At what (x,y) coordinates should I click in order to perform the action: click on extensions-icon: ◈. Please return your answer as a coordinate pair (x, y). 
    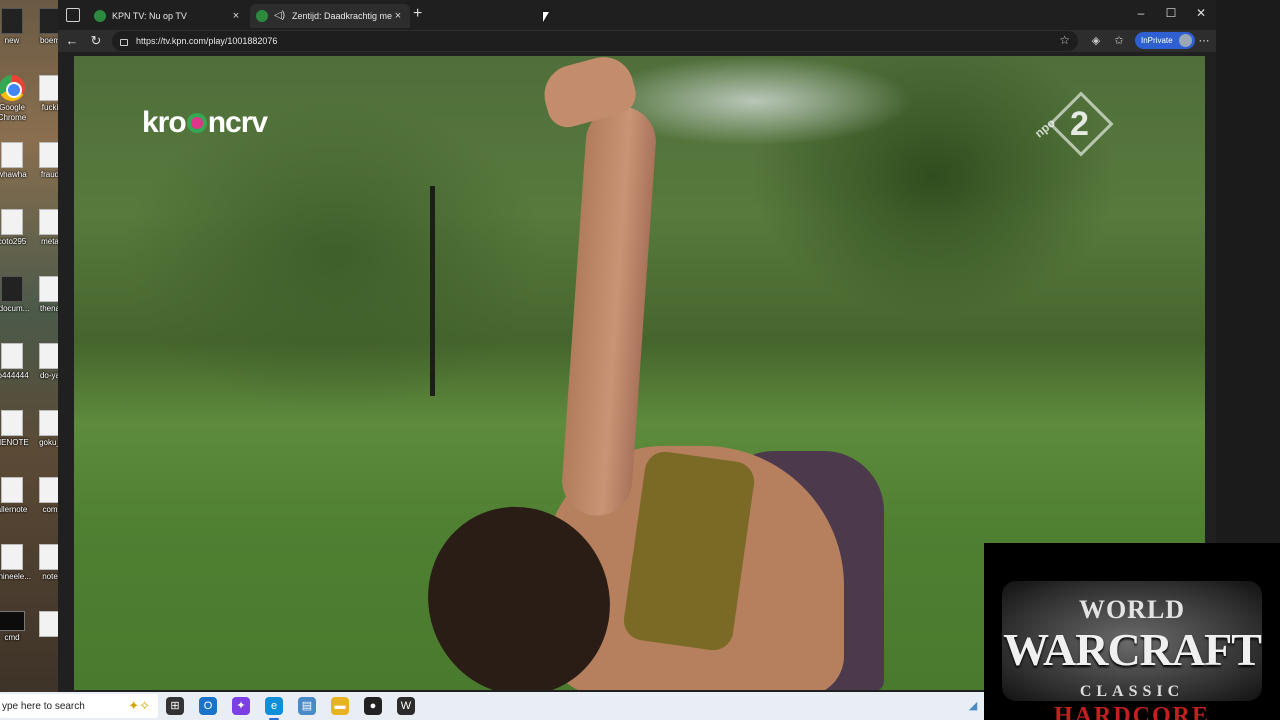
    Looking at the image, I should click on (1096, 41).